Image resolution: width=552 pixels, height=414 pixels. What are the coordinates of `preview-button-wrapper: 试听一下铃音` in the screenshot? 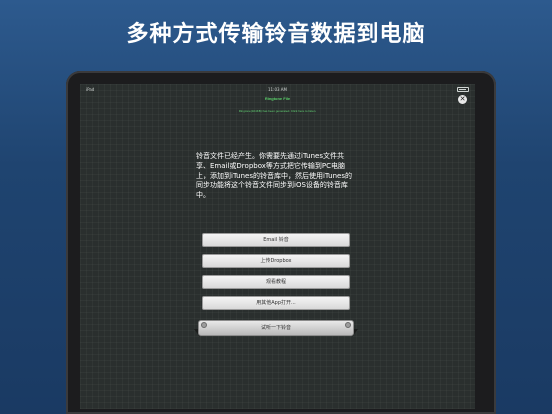 It's located at (276, 329).